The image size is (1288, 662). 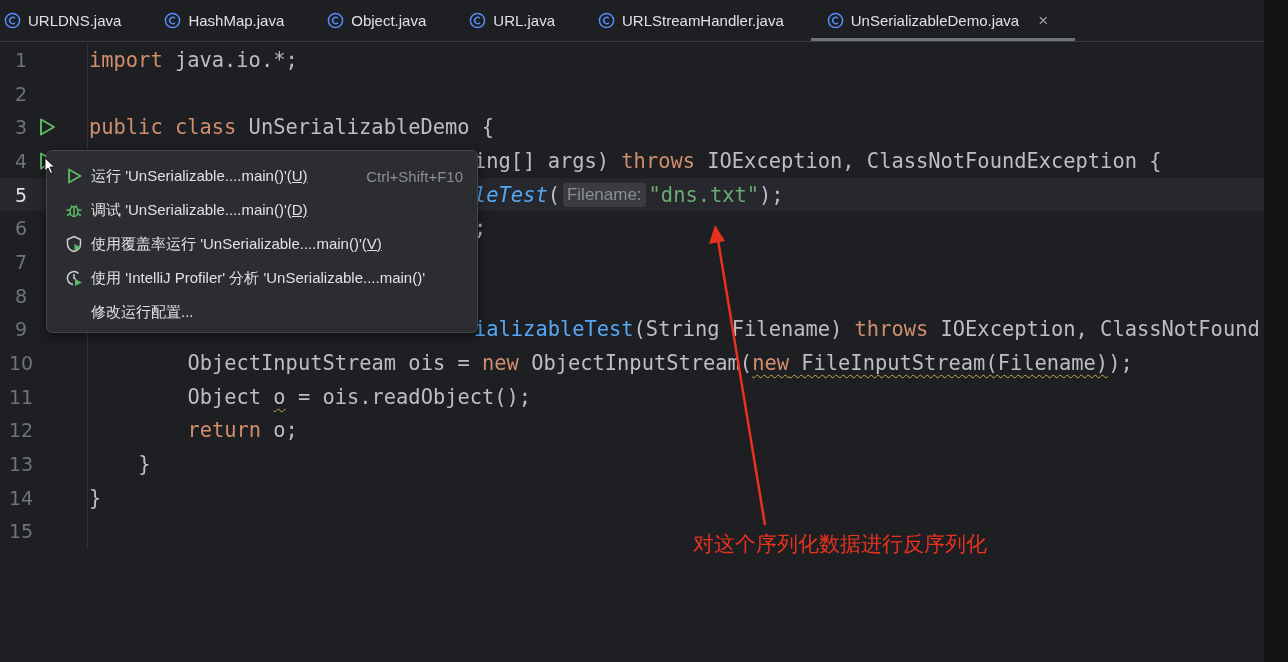 I want to click on file-tab: URL.java, so click(x=517, y=20).